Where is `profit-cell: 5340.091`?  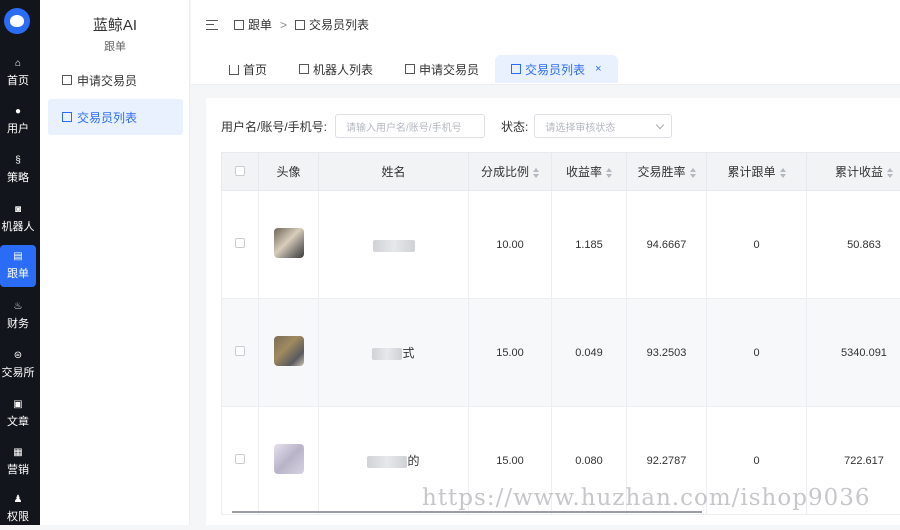
profit-cell: 5340.091 is located at coordinates (853, 353).